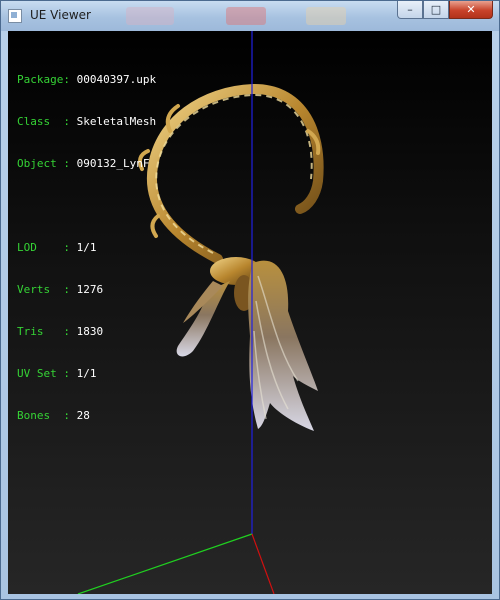 The height and width of the screenshot is (600, 500). I want to click on info-label: UV Set :, so click(43, 373).